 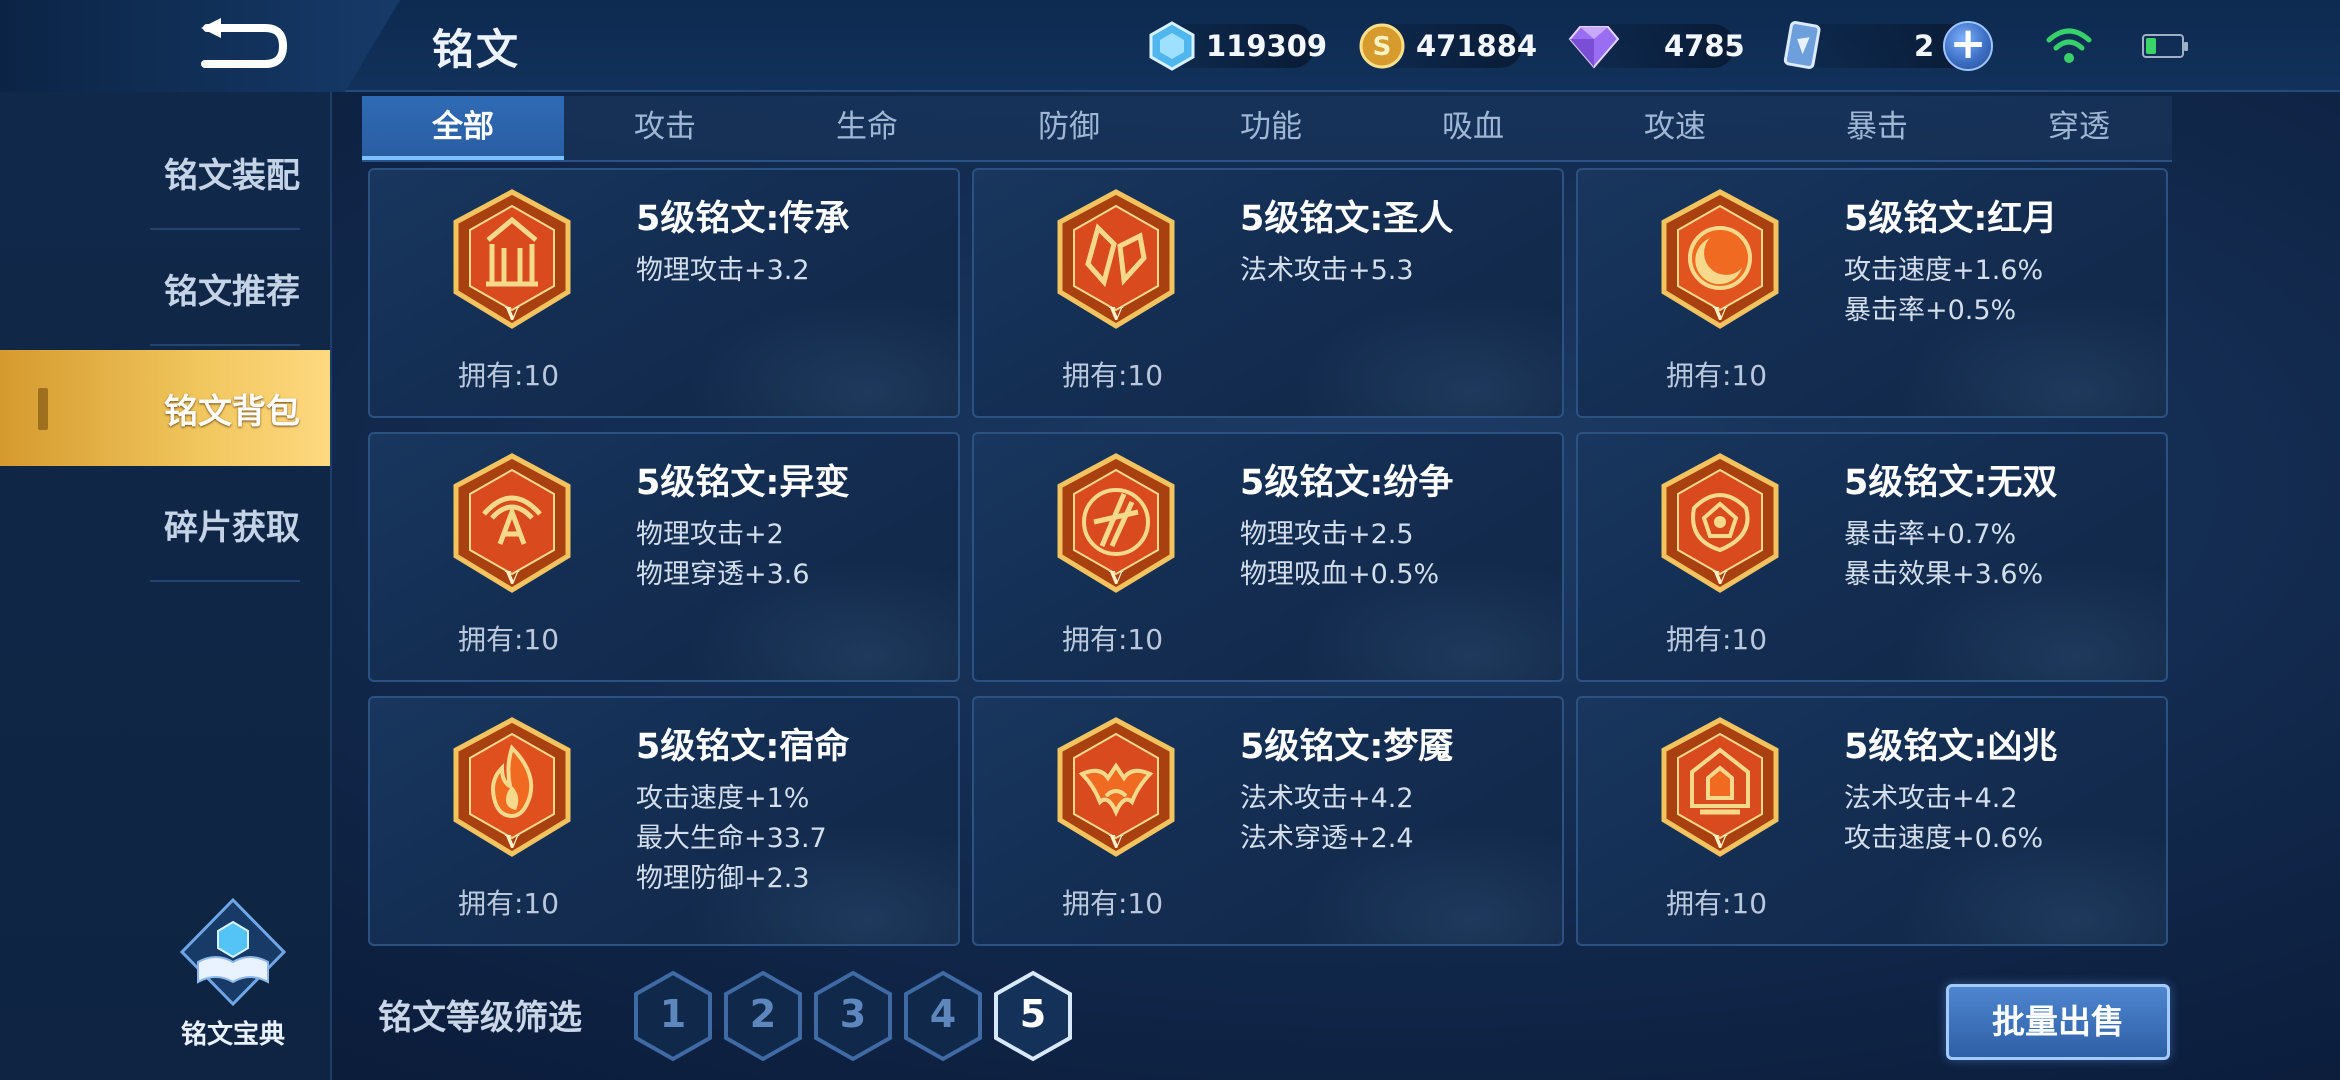 I want to click on level-filter-3: 3, so click(x=853, y=1016).